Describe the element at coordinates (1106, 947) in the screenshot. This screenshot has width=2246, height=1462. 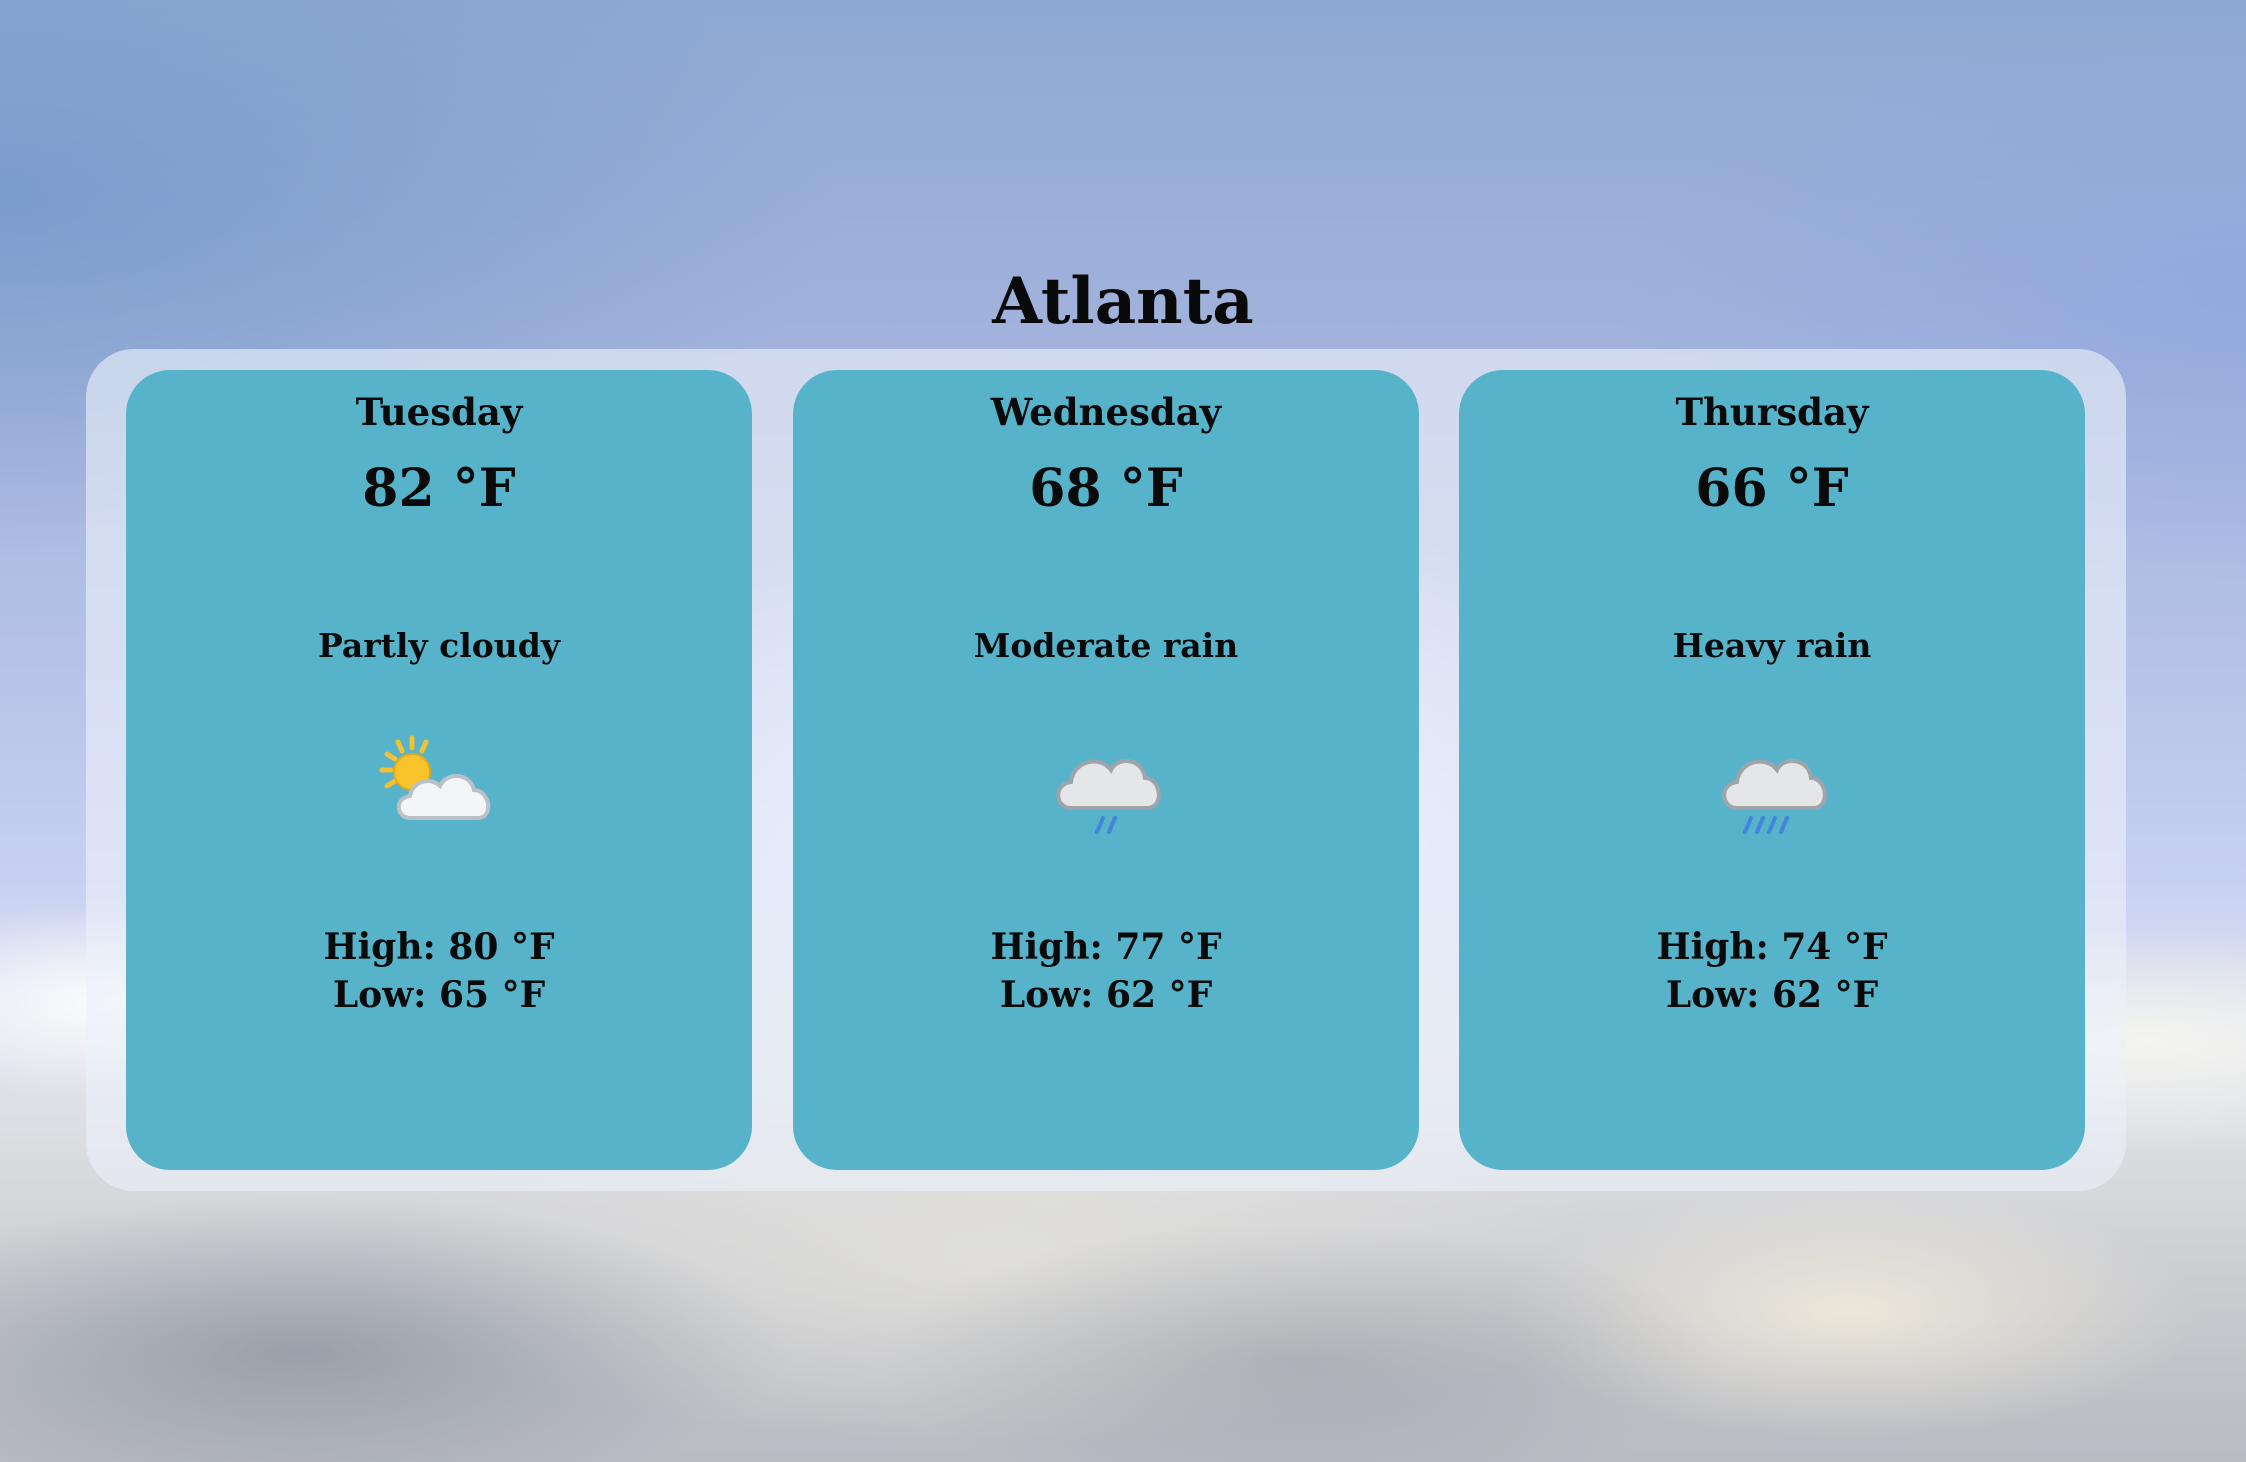
I see `high-temperature: High: 77 °F` at that location.